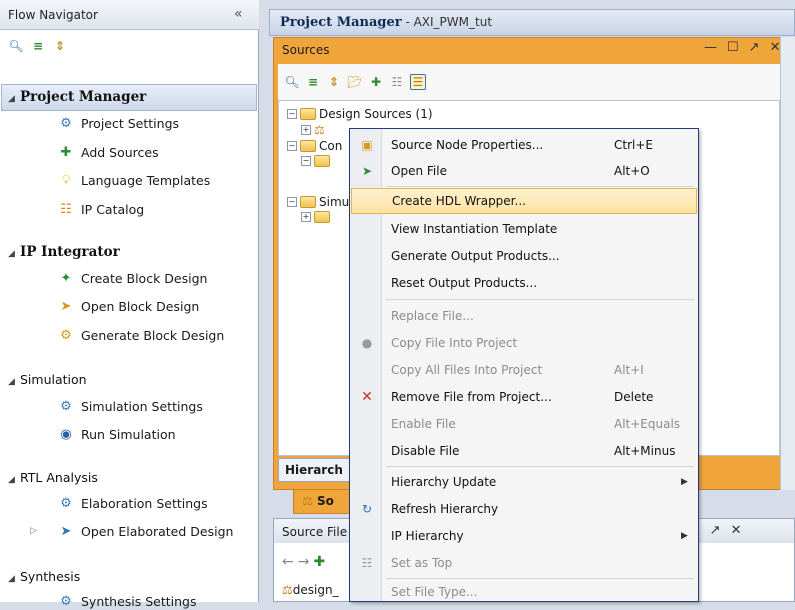  What do you see at coordinates (66, 180) in the screenshot?
I see `lightbulb-icon: 💡︎` at bounding box center [66, 180].